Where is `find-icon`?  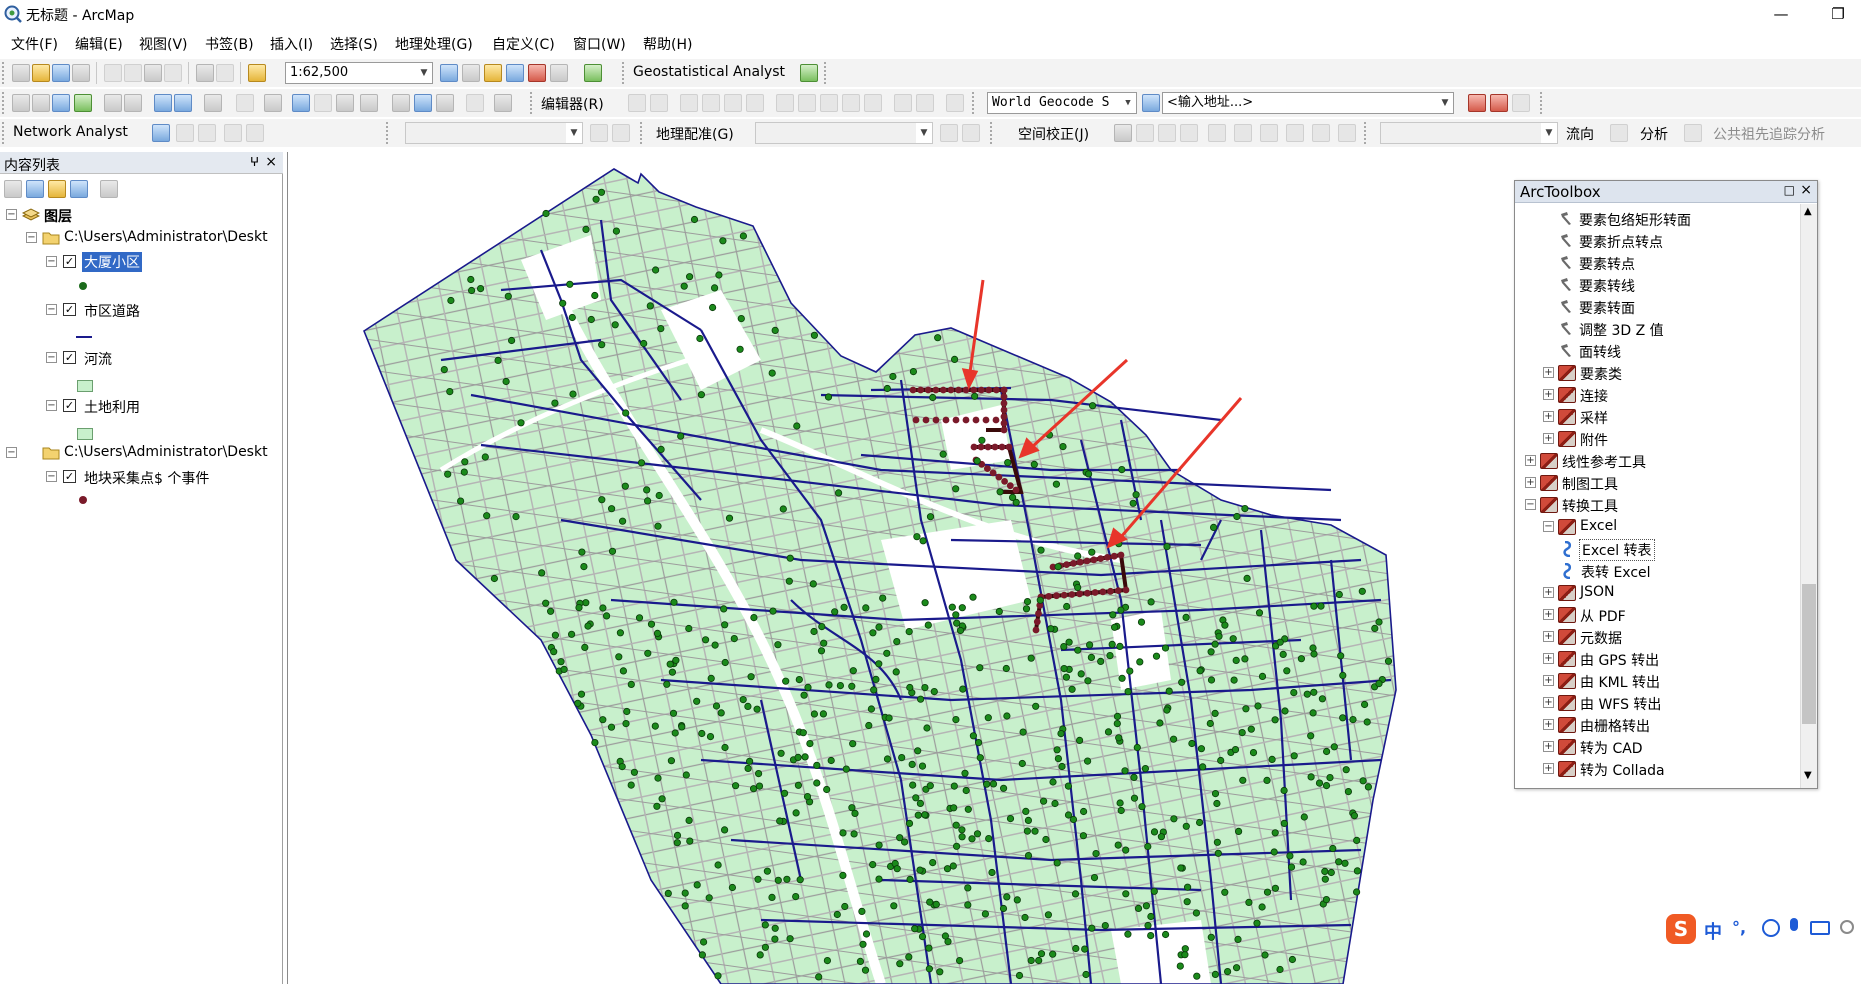 find-icon is located at coordinates (401, 103).